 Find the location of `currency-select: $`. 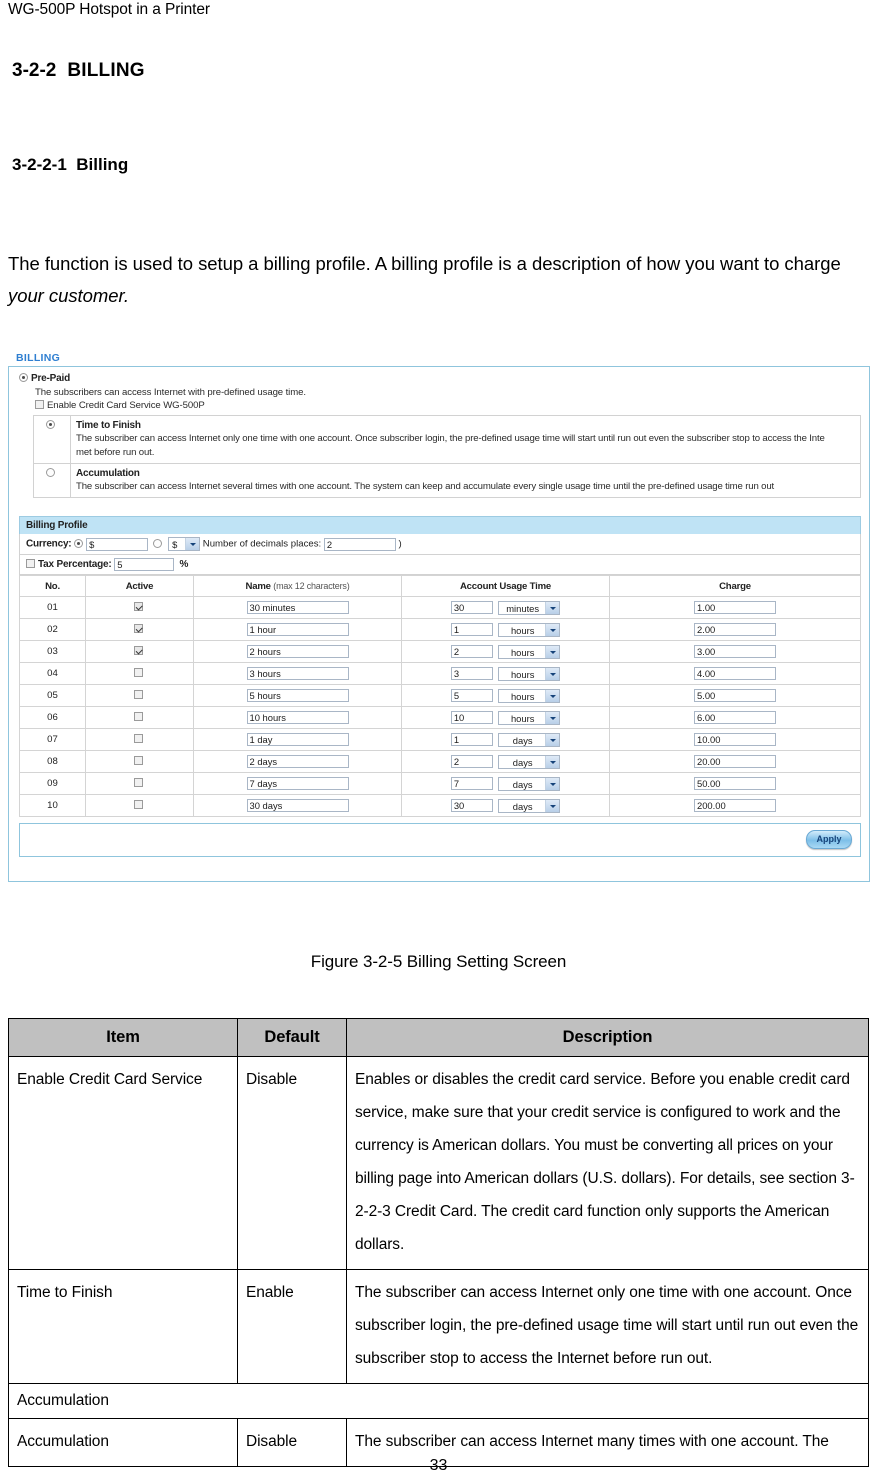

currency-select: $ is located at coordinates (184, 544).